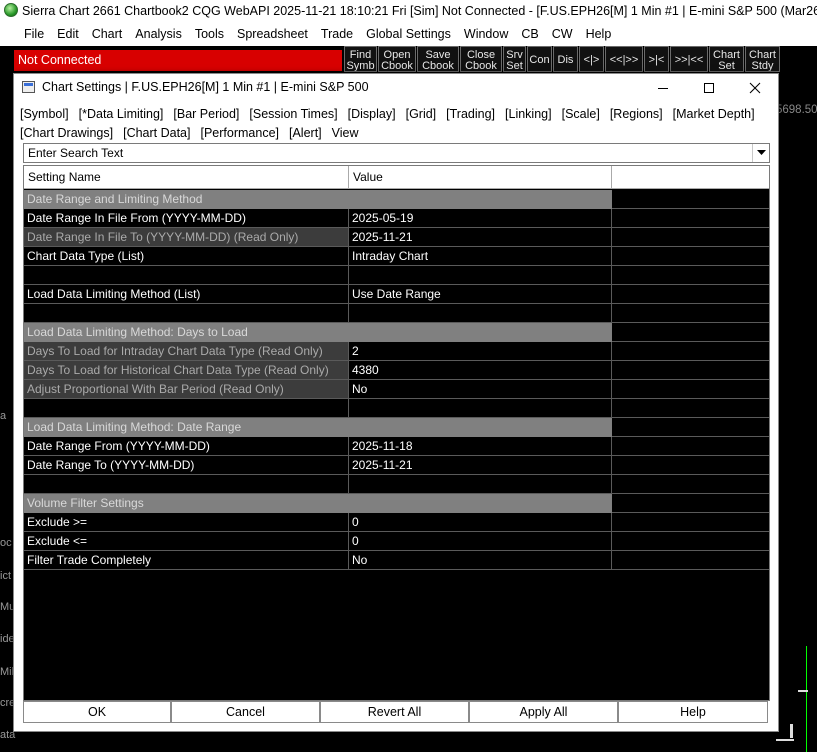  What do you see at coordinates (421, 114) in the screenshot?
I see `tab-grid: [Grid]` at bounding box center [421, 114].